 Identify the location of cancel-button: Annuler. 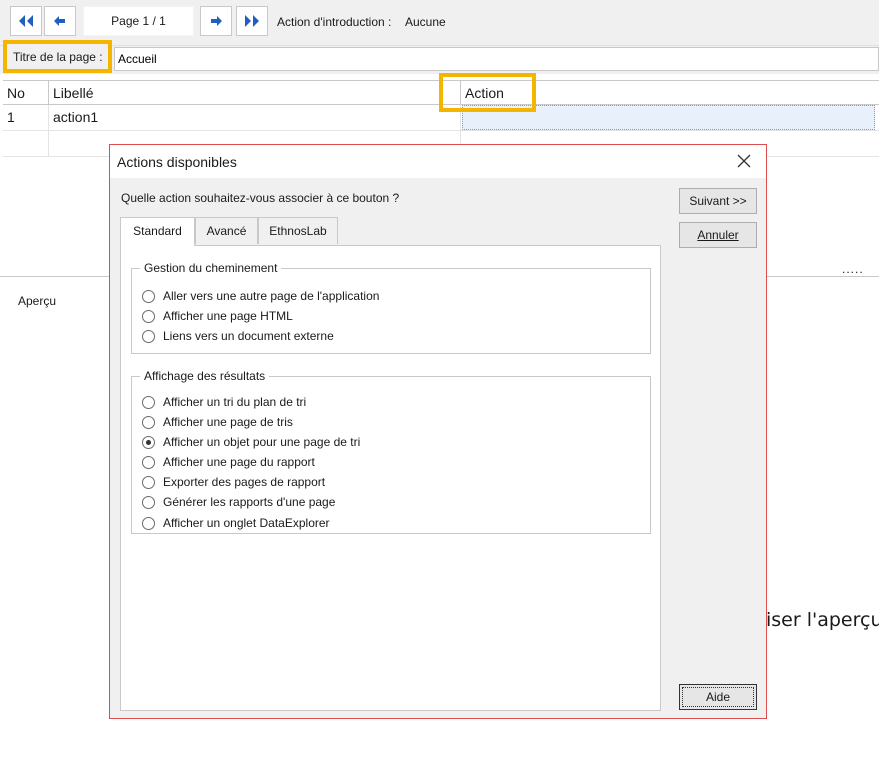
(718, 235).